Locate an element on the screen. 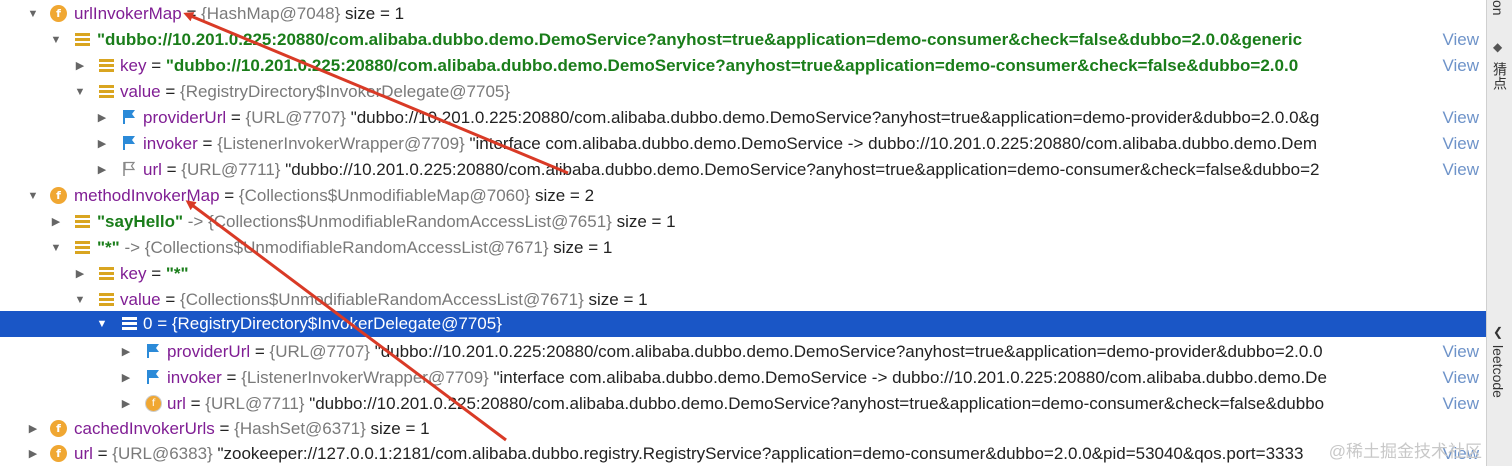  field-name: providerUrl is located at coordinates (209, 351).